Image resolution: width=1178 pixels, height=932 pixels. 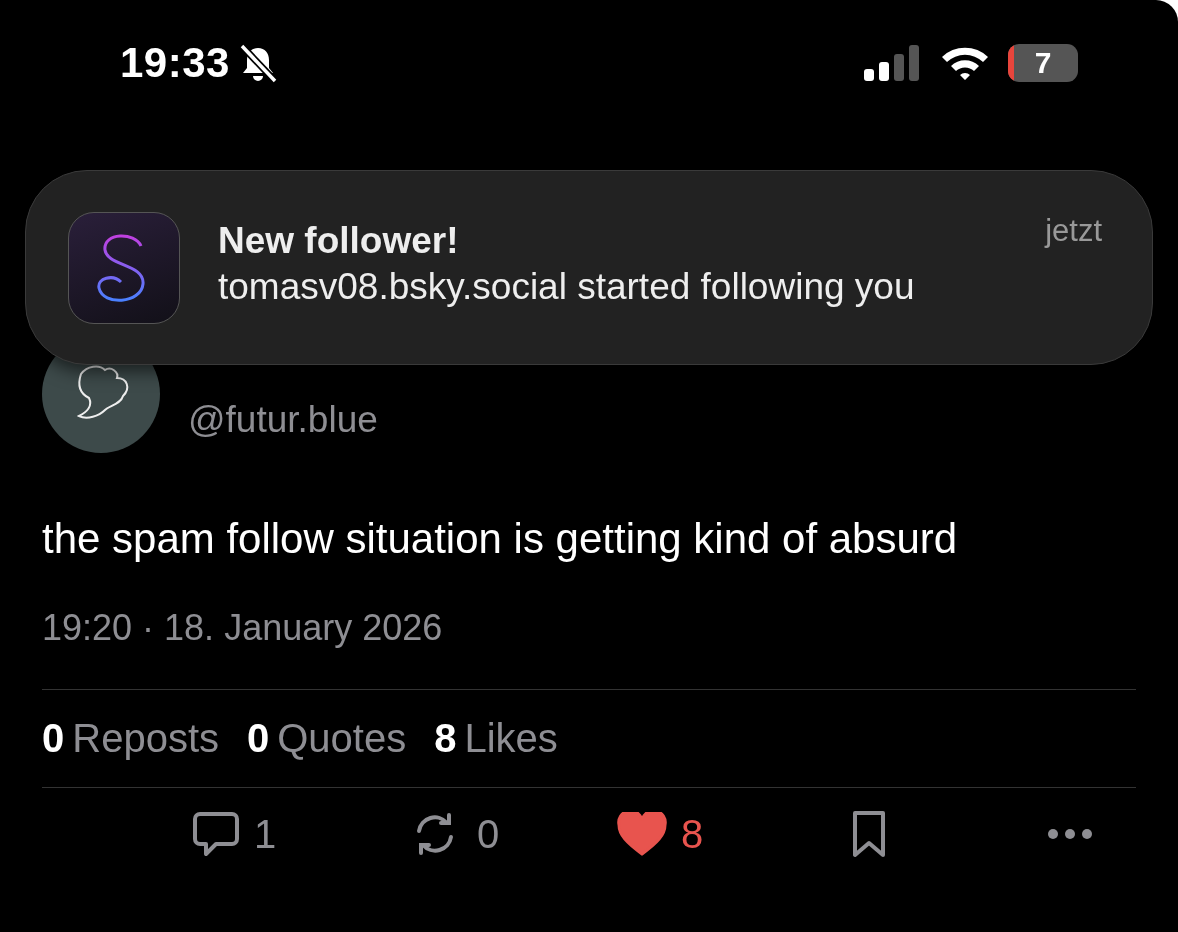 What do you see at coordinates (175, 62) in the screenshot?
I see `clock: 19:33` at bounding box center [175, 62].